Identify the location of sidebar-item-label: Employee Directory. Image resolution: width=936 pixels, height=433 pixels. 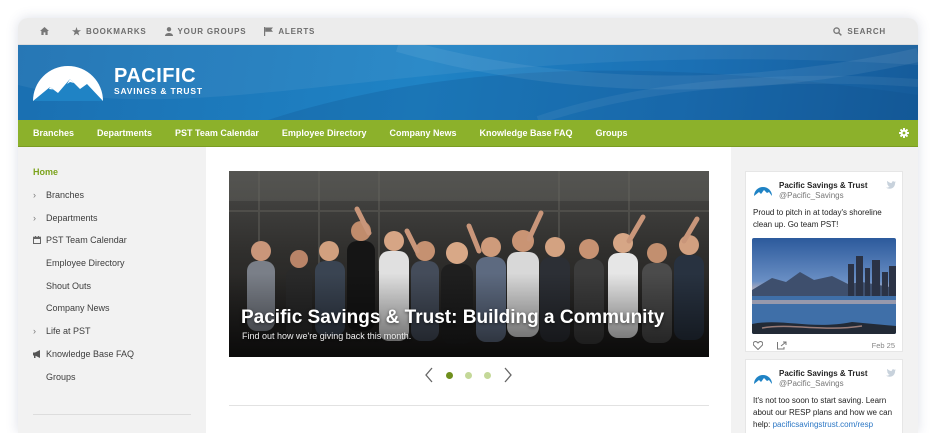
(85, 263).